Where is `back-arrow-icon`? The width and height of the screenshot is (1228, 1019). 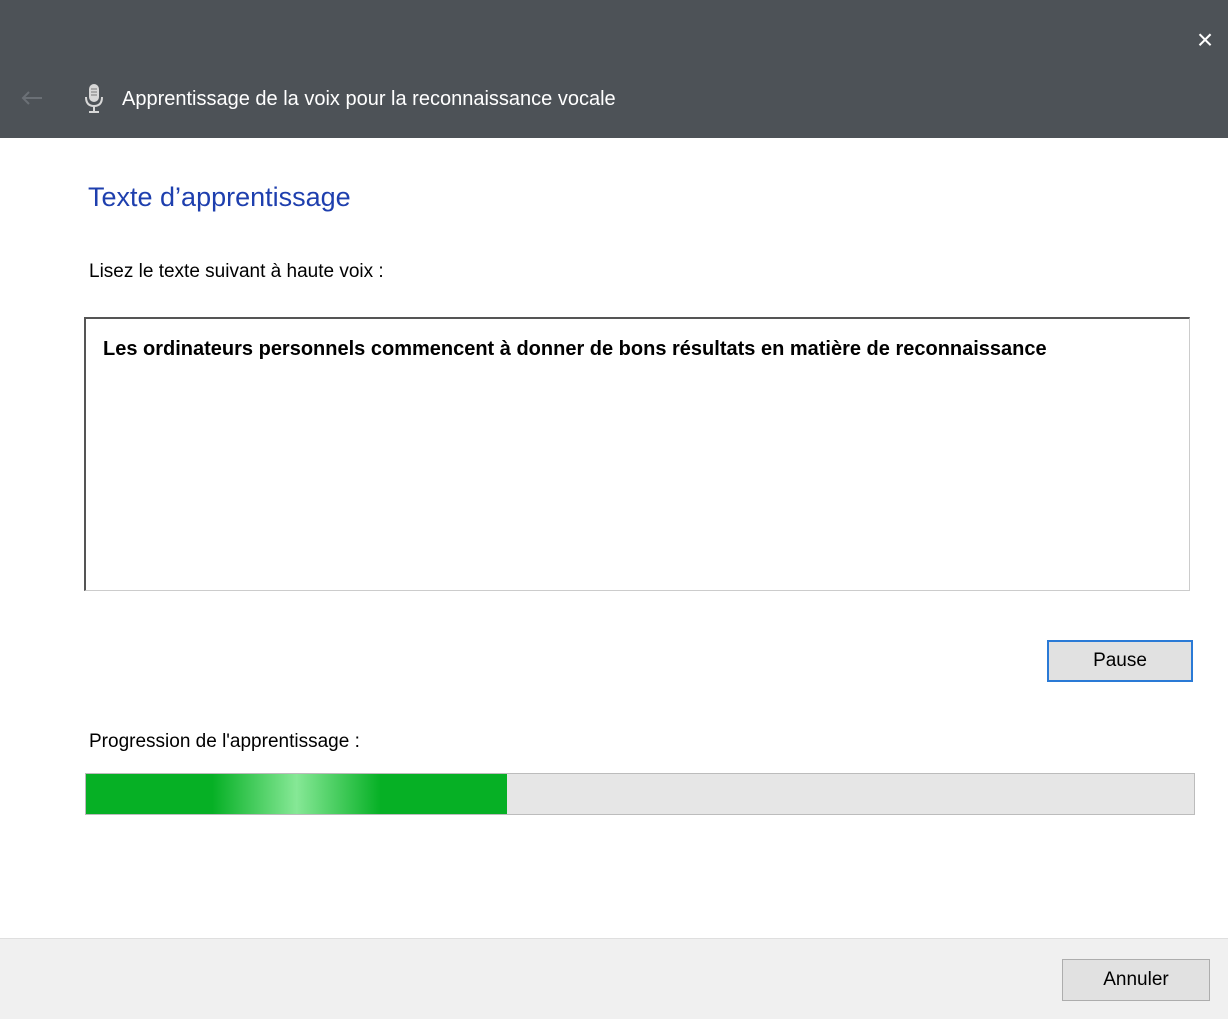
back-arrow-icon is located at coordinates (31, 98).